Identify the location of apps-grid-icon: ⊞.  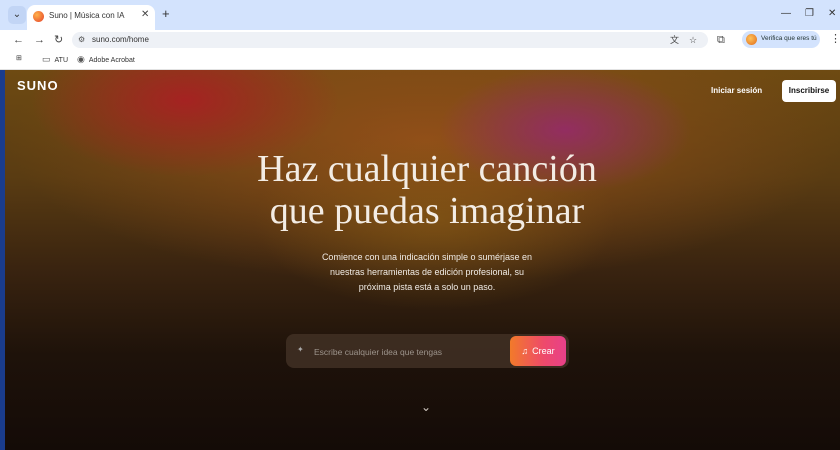
(19, 59).